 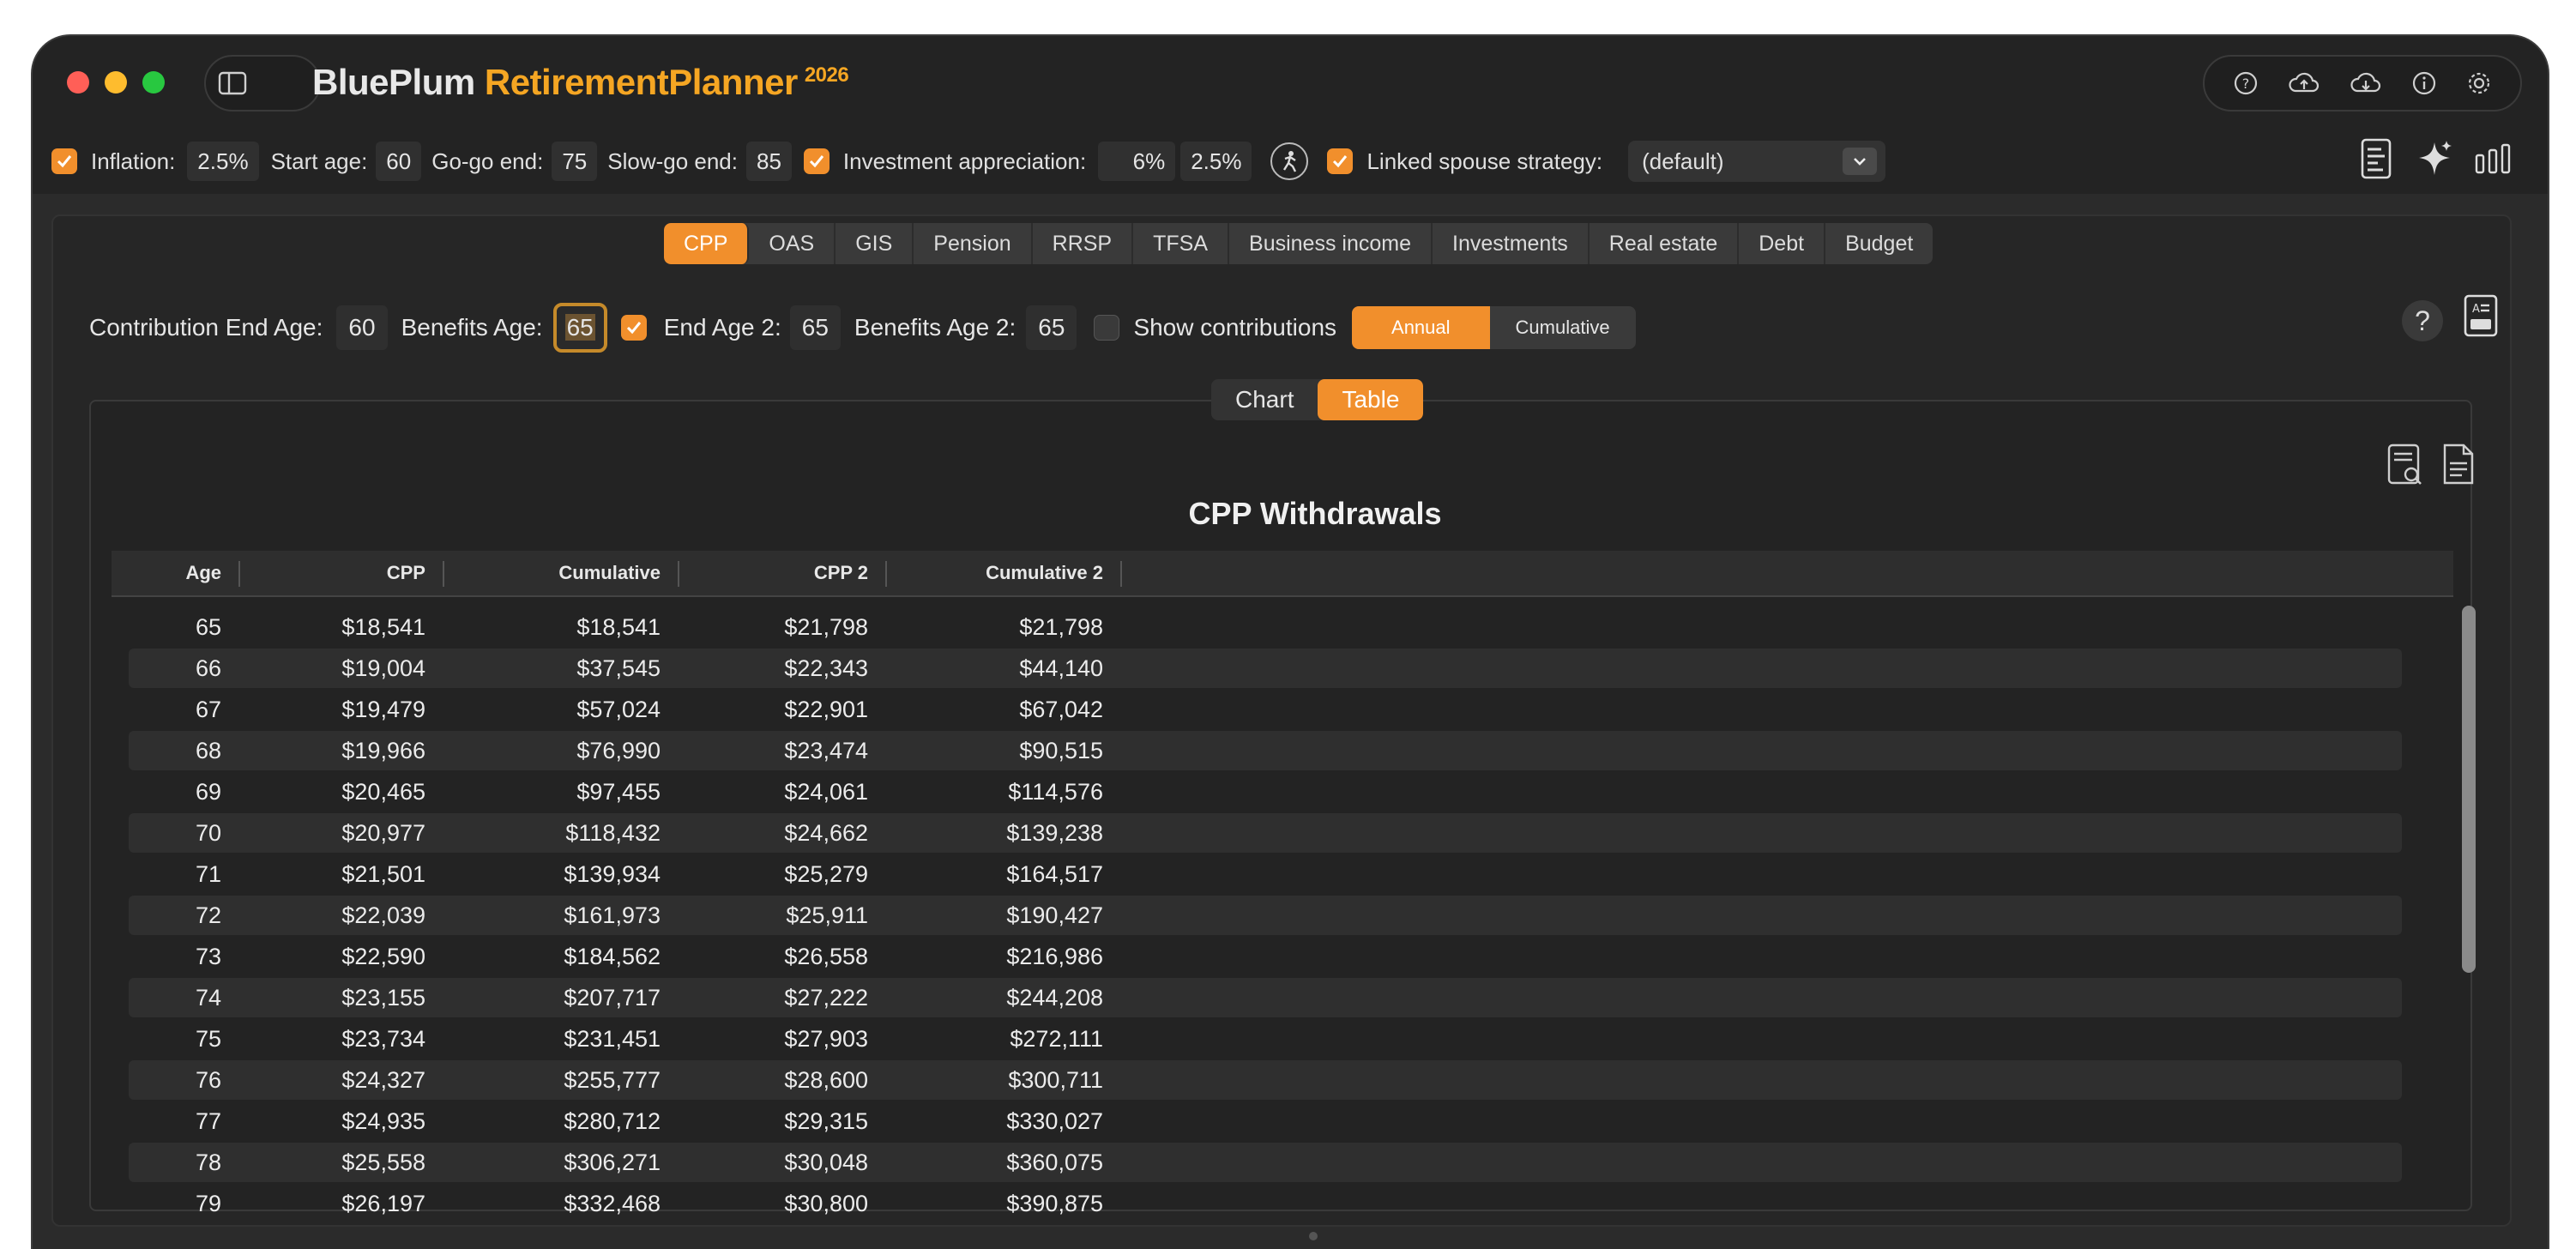 What do you see at coordinates (472, 327) in the screenshot?
I see `benefits-age-label: Benefits Age:` at bounding box center [472, 327].